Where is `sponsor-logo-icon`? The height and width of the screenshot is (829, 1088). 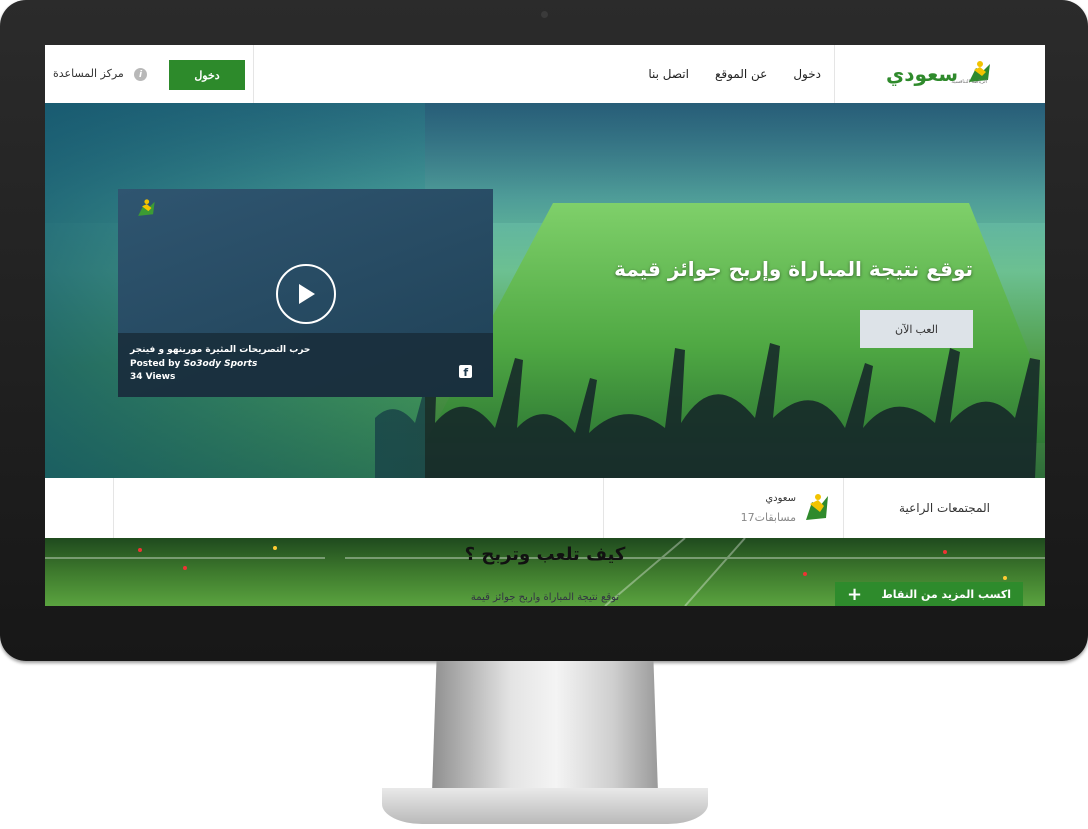
sponsor-logo-icon is located at coordinates (817, 509).